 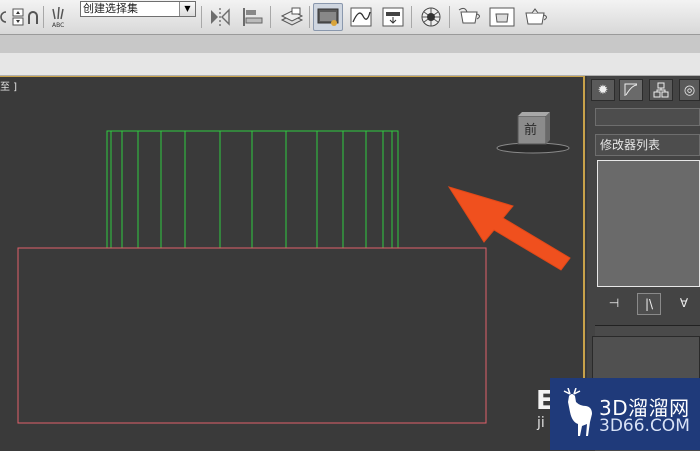 I want to click on create-tab-icon: ✹, so click(x=603, y=90).